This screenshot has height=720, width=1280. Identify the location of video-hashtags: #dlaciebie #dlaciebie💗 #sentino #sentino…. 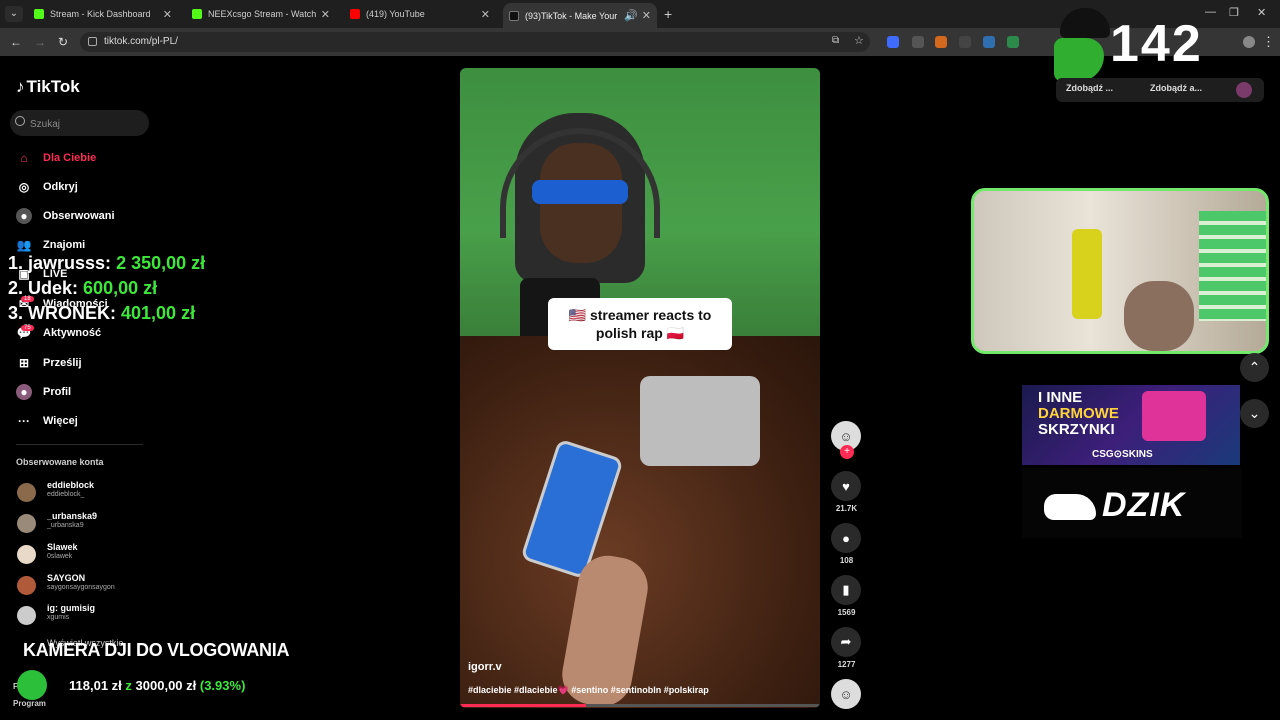
(588, 690).